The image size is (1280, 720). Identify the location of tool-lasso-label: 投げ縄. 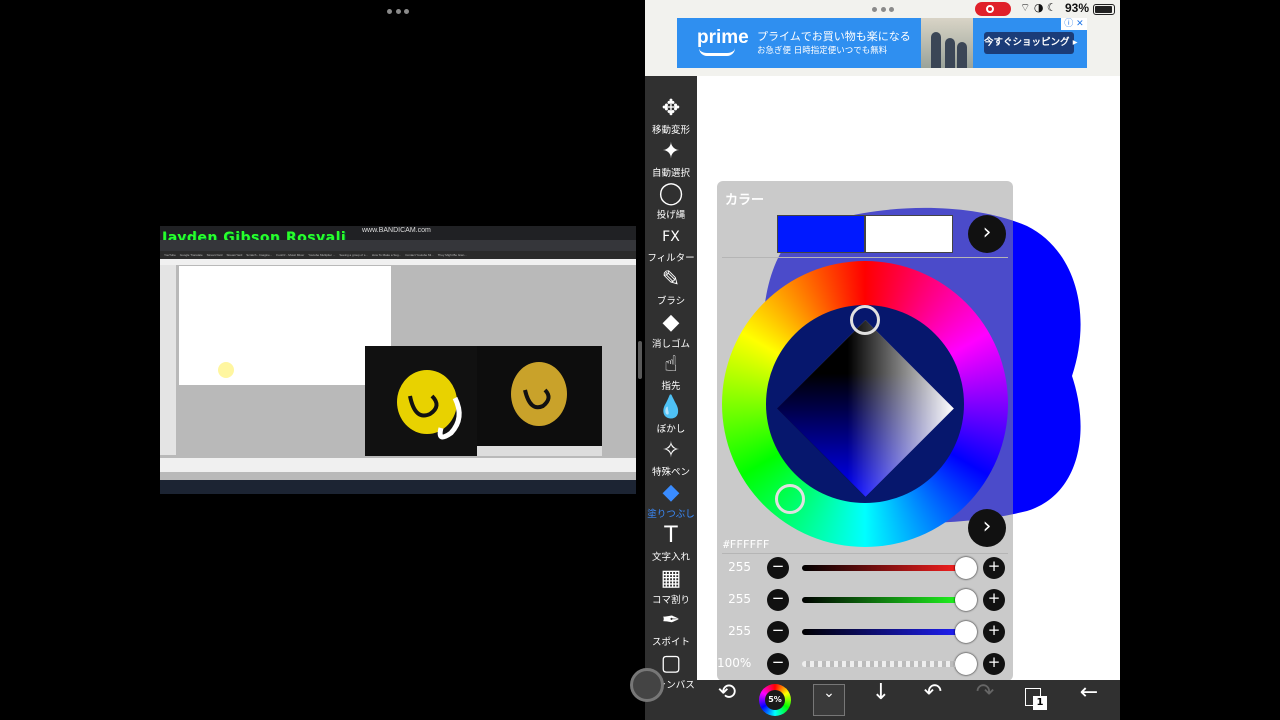
(671, 216).